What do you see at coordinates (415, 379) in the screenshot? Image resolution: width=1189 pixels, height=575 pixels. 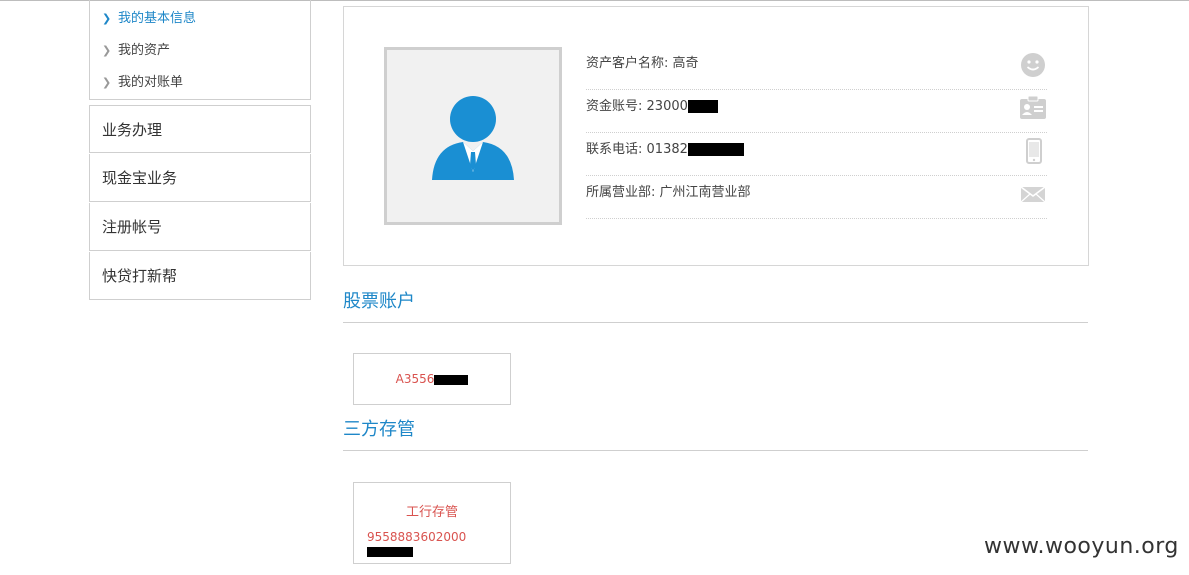 I see `stock-account-number: A3556` at bounding box center [415, 379].